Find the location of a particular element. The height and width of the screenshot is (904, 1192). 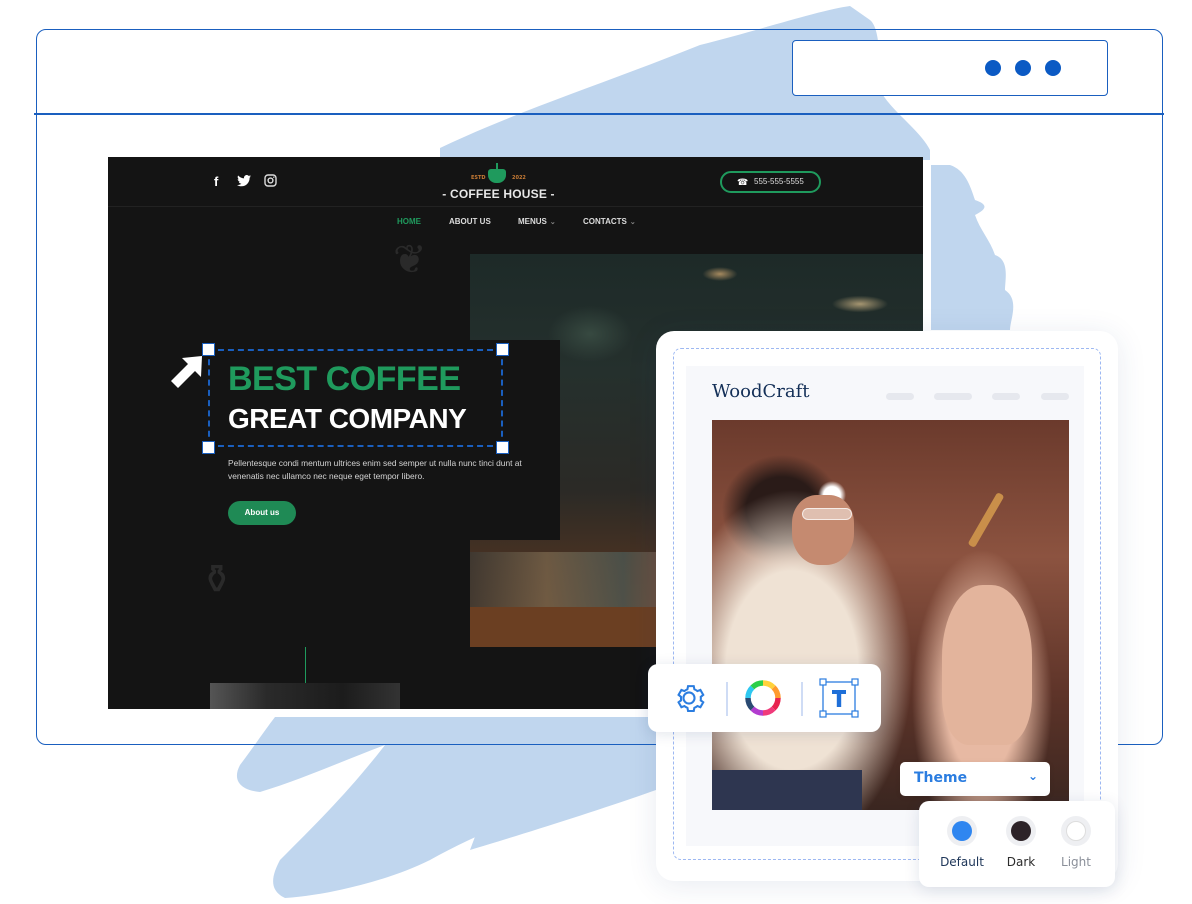

light-swatch-color is located at coordinates (1076, 831).